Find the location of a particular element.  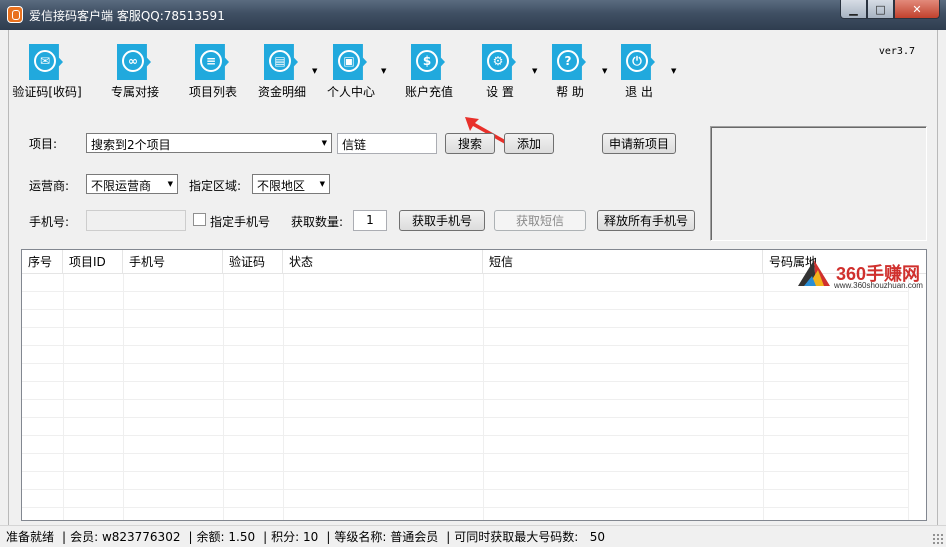

carrier-label: 运营商: is located at coordinates (49, 186).